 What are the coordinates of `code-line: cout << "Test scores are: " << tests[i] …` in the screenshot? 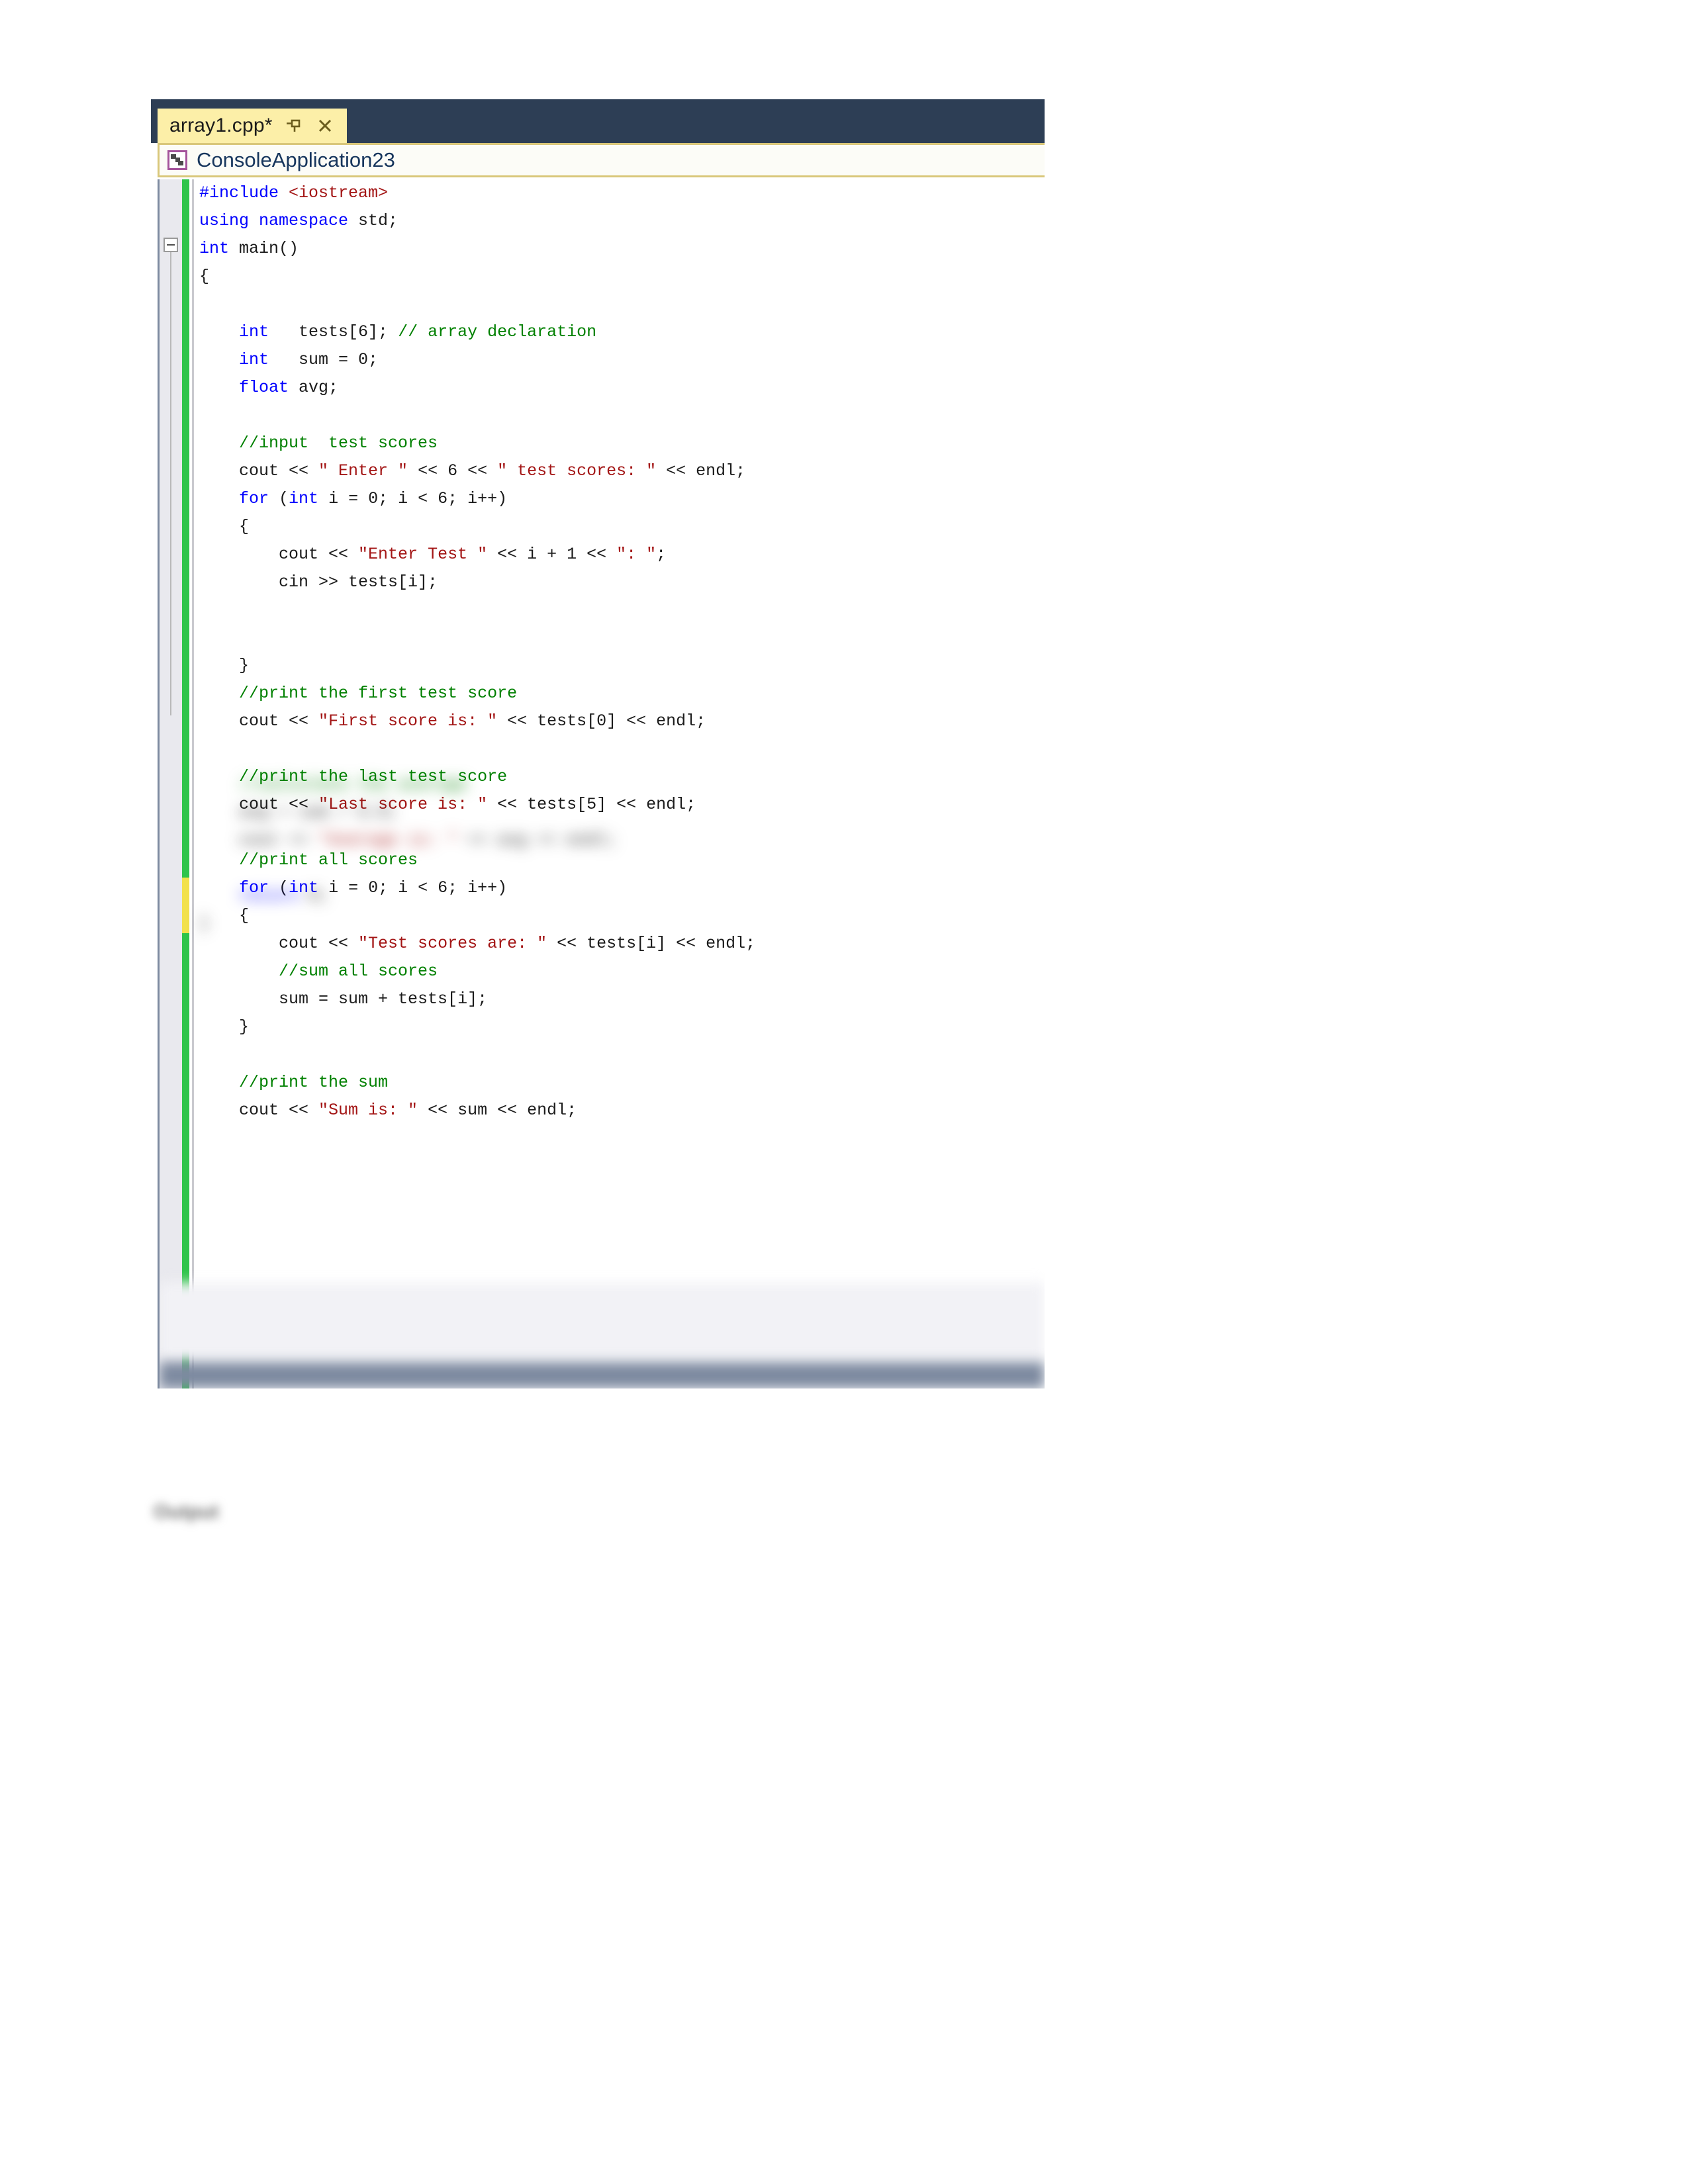 It's located at (477, 943).